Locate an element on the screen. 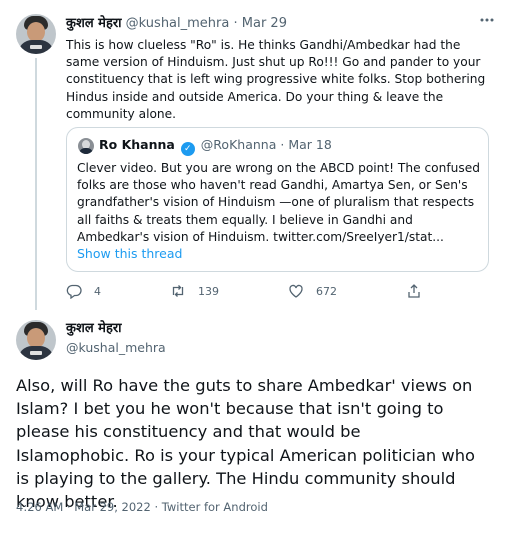 The height and width of the screenshot is (559, 507). reply-count: 4 is located at coordinates (97, 291).